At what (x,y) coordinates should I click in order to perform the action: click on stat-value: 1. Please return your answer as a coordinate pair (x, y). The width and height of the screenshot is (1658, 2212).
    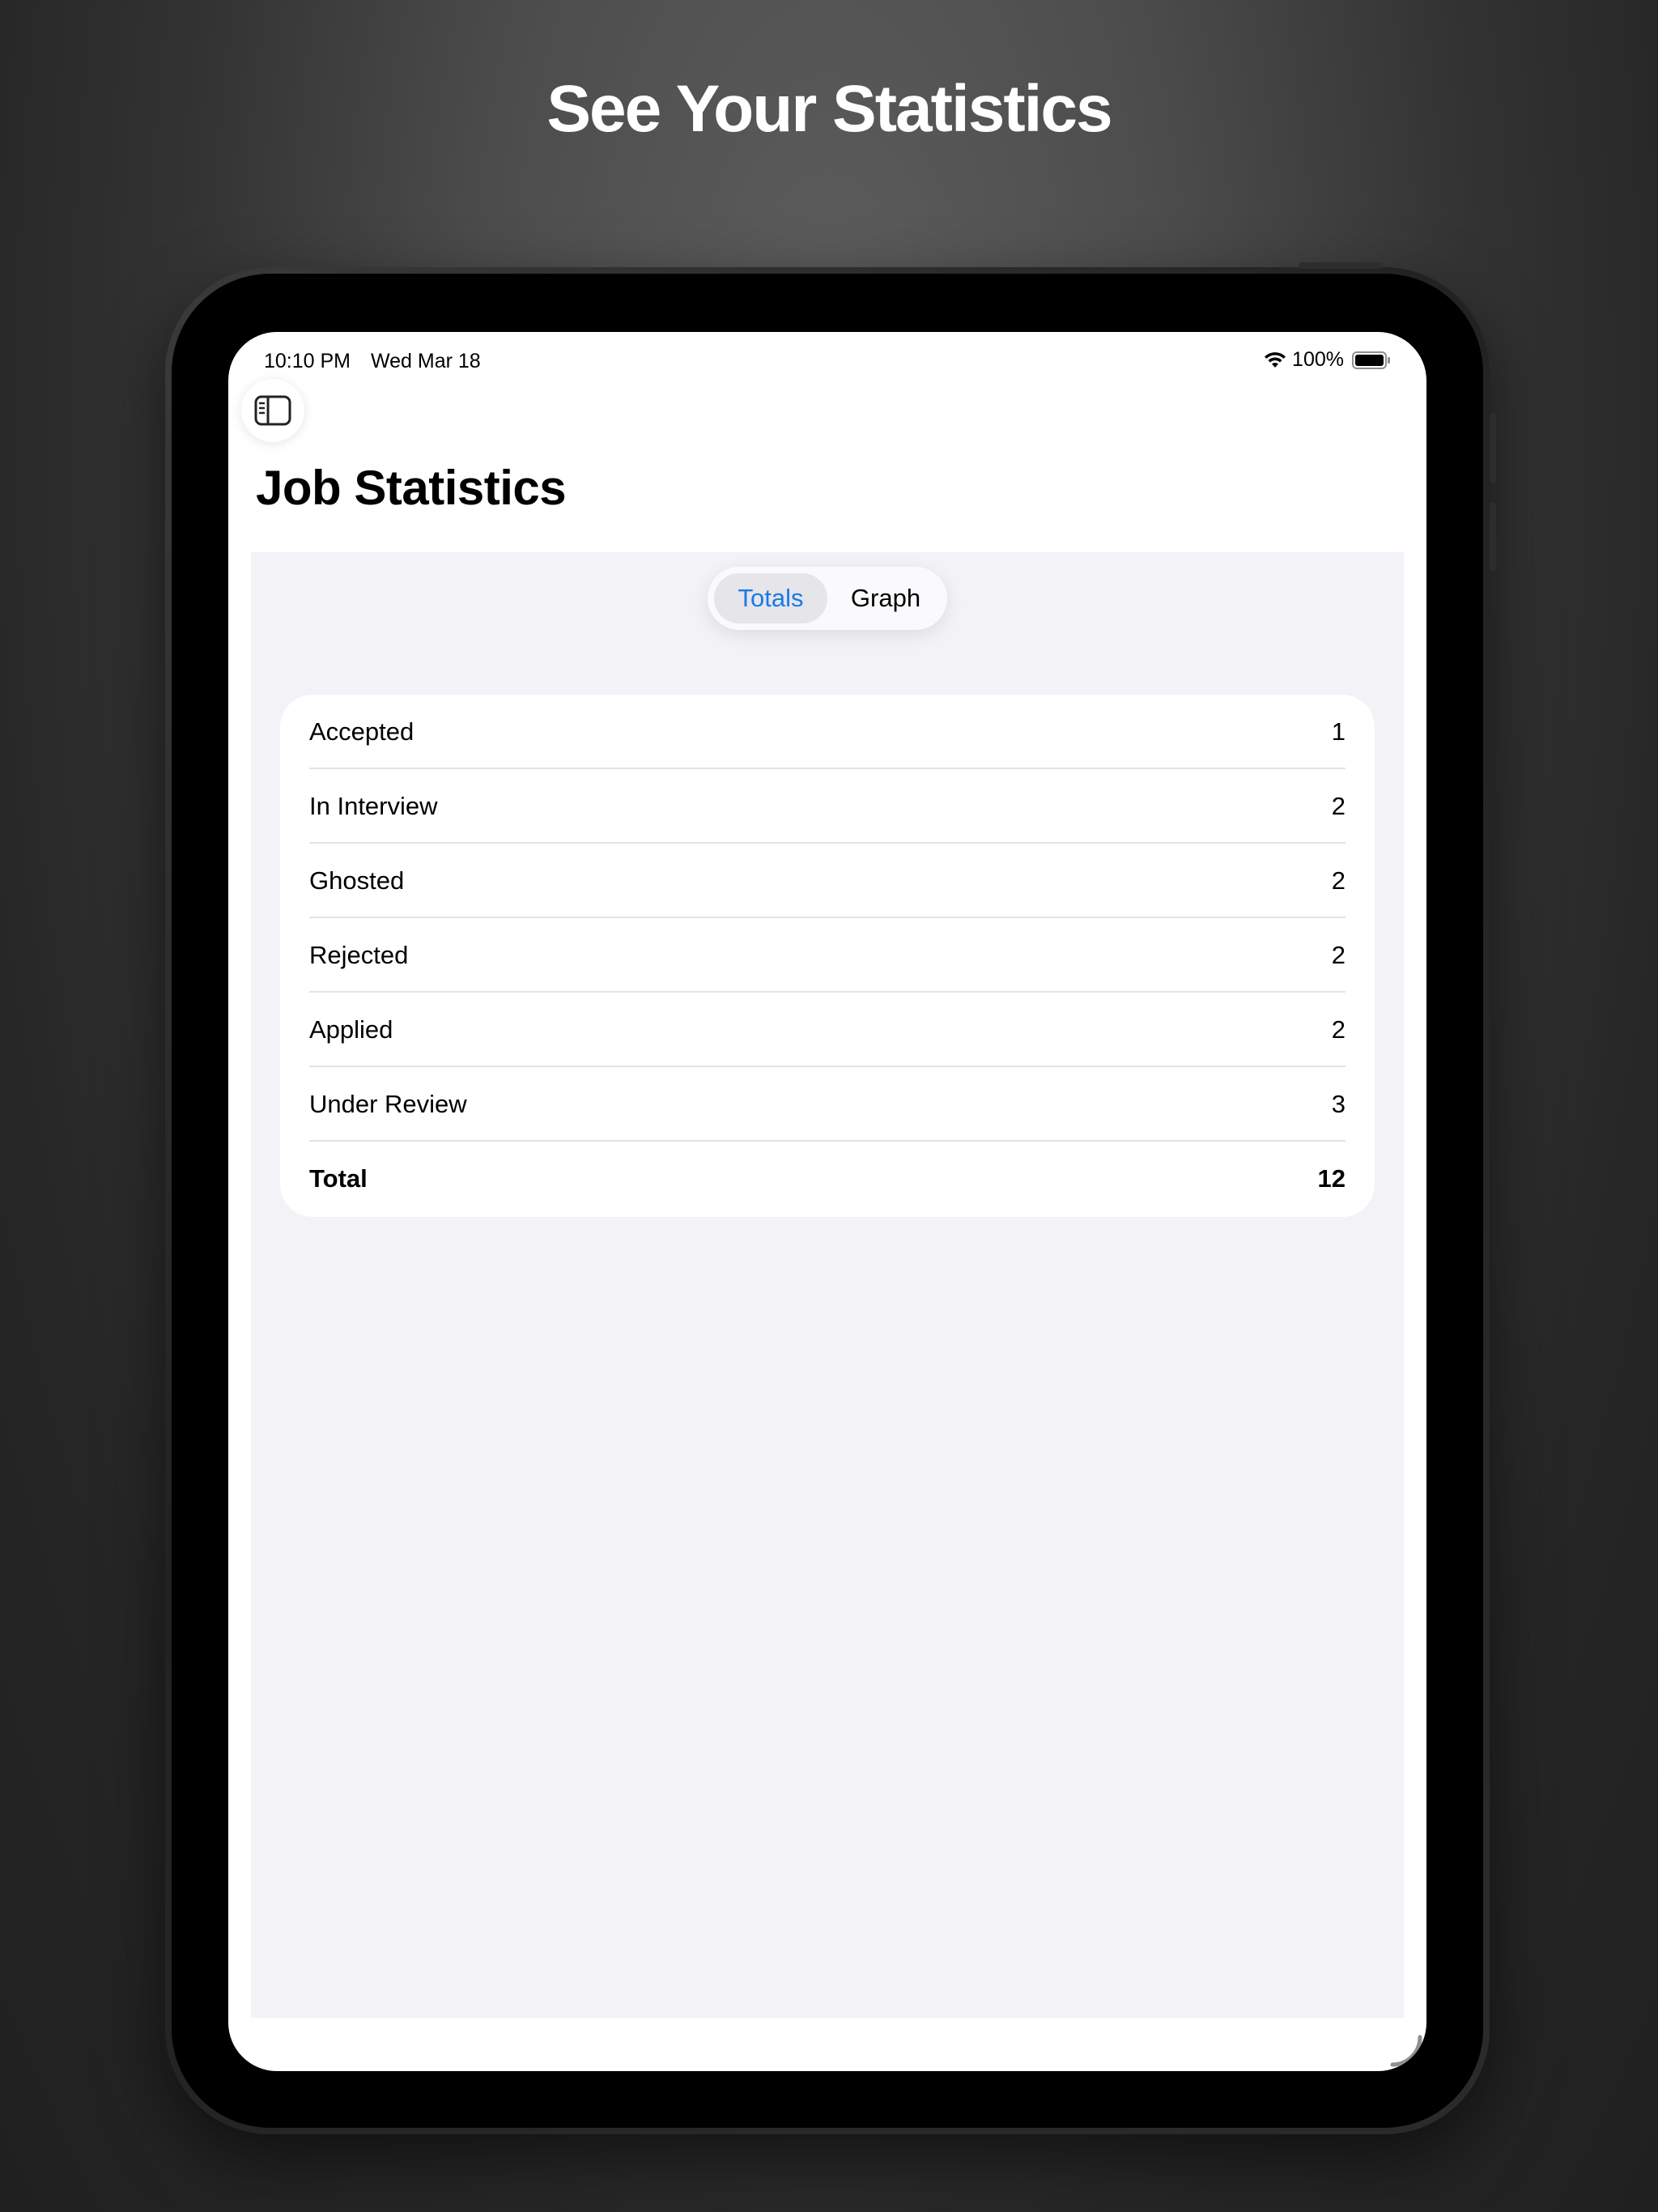
    Looking at the image, I should click on (1338, 732).